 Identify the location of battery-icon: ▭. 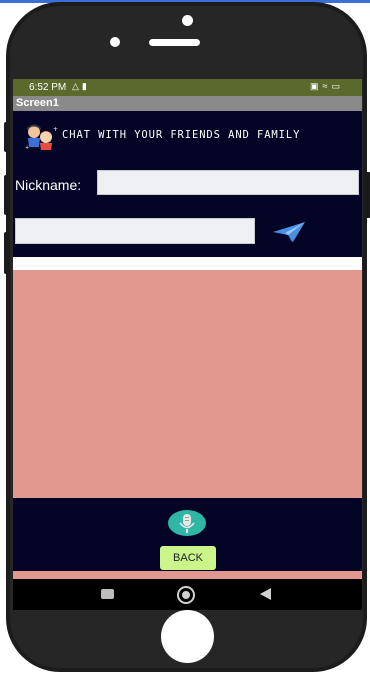
(337, 86).